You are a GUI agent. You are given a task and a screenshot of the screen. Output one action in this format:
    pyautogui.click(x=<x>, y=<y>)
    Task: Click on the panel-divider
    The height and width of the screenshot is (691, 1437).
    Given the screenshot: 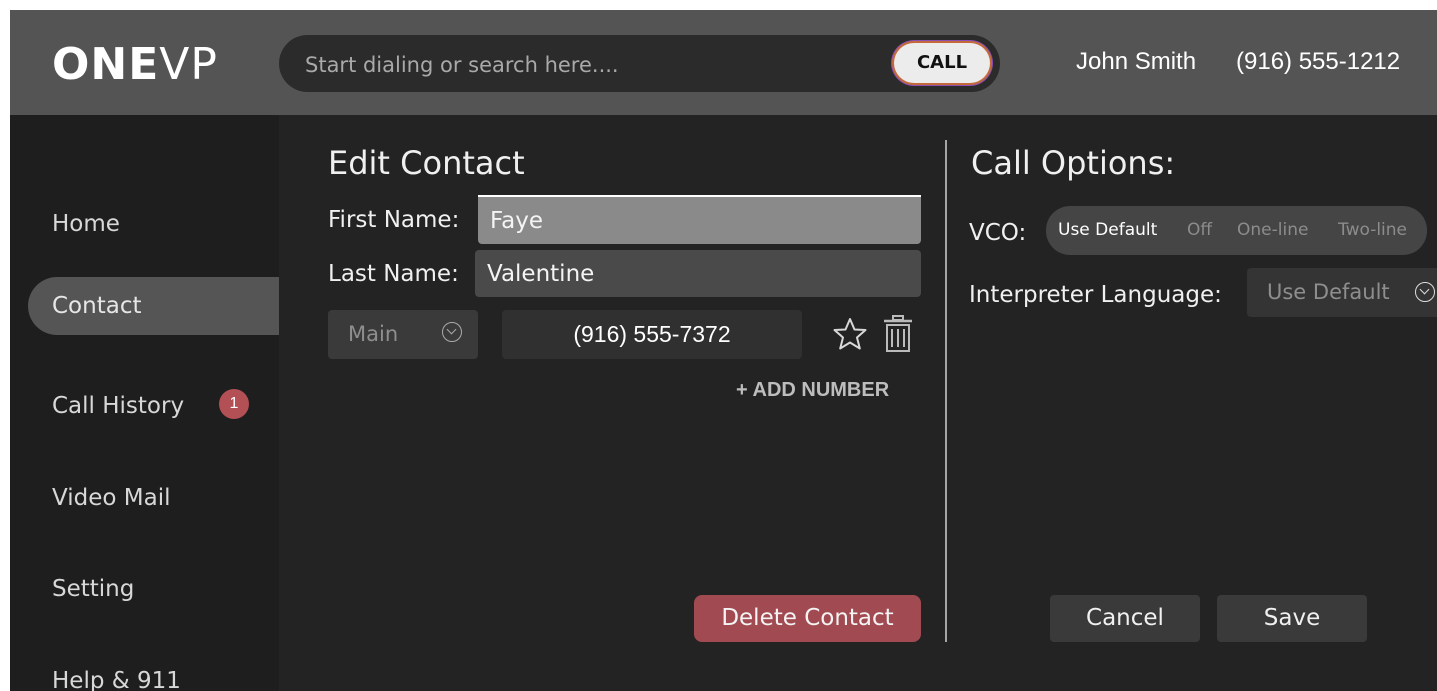 What is the action you would take?
    pyautogui.click(x=946, y=391)
    